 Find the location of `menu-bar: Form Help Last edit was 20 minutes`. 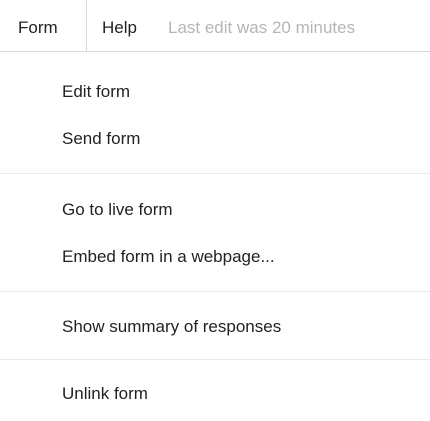

menu-bar: Form Help Last edit was 20 minutes is located at coordinates (215, 26).